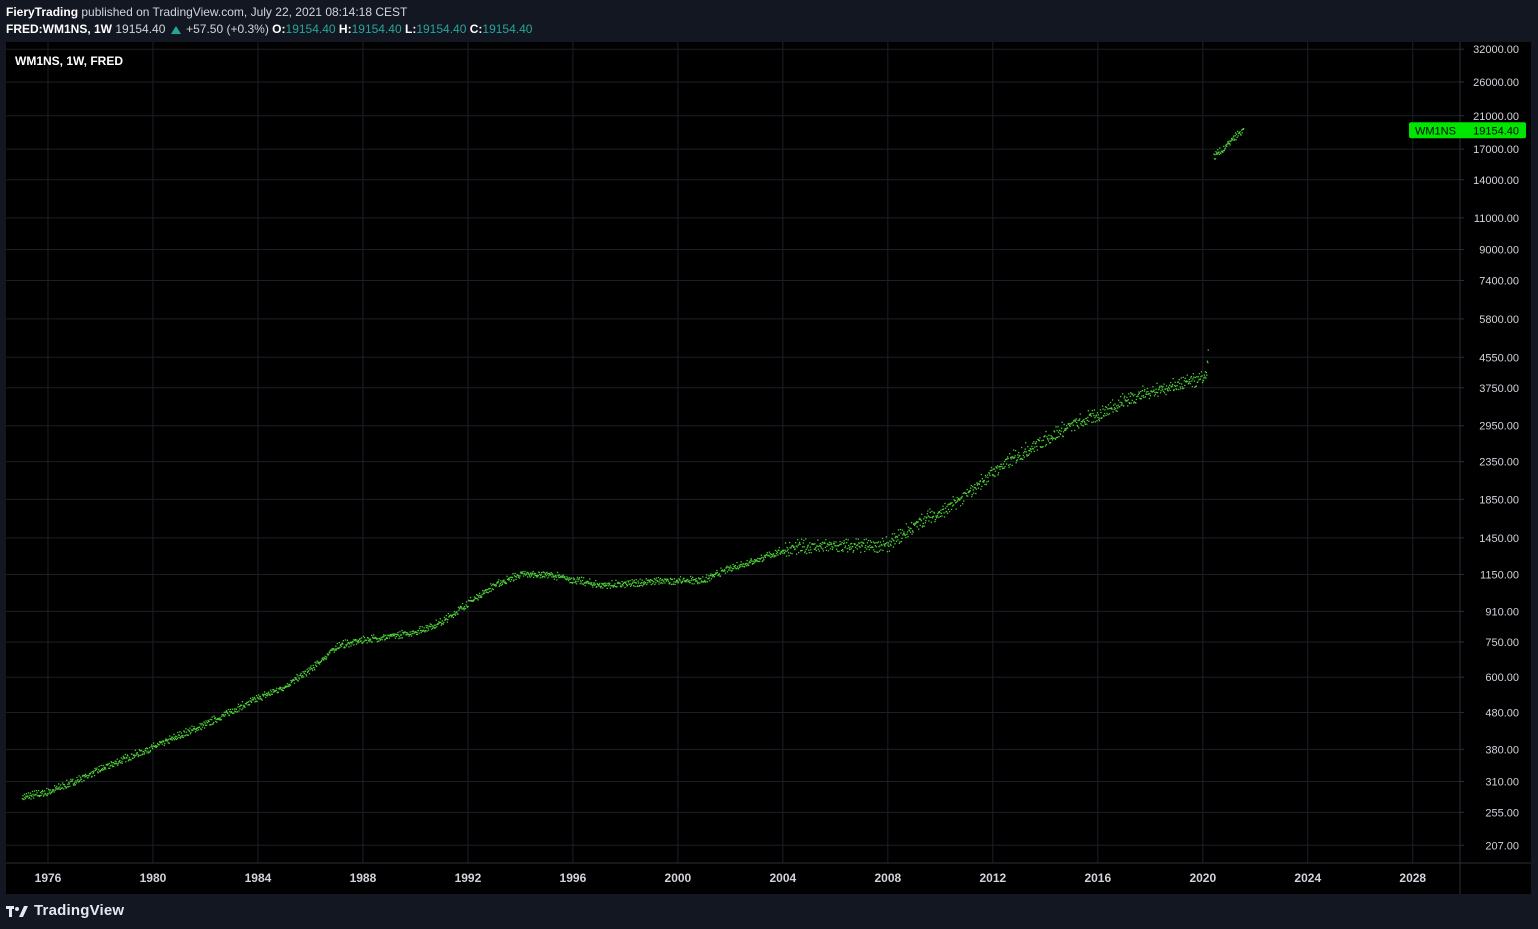 This screenshot has width=1538, height=929. What do you see at coordinates (1496, 131) in the screenshot?
I see `price-tag-value: 19154.40` at bounding box center [1496, 131].